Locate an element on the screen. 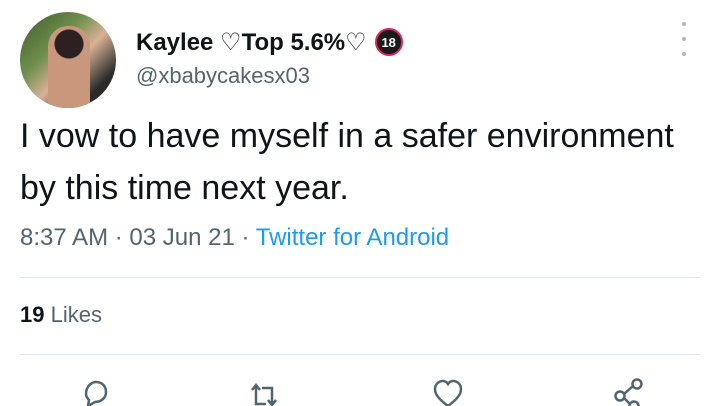 This screenshot has height=406, width=720. author-name-row: Kaylee ♡Top 5.6%♡ 18 is located at coordinates (269, 42).